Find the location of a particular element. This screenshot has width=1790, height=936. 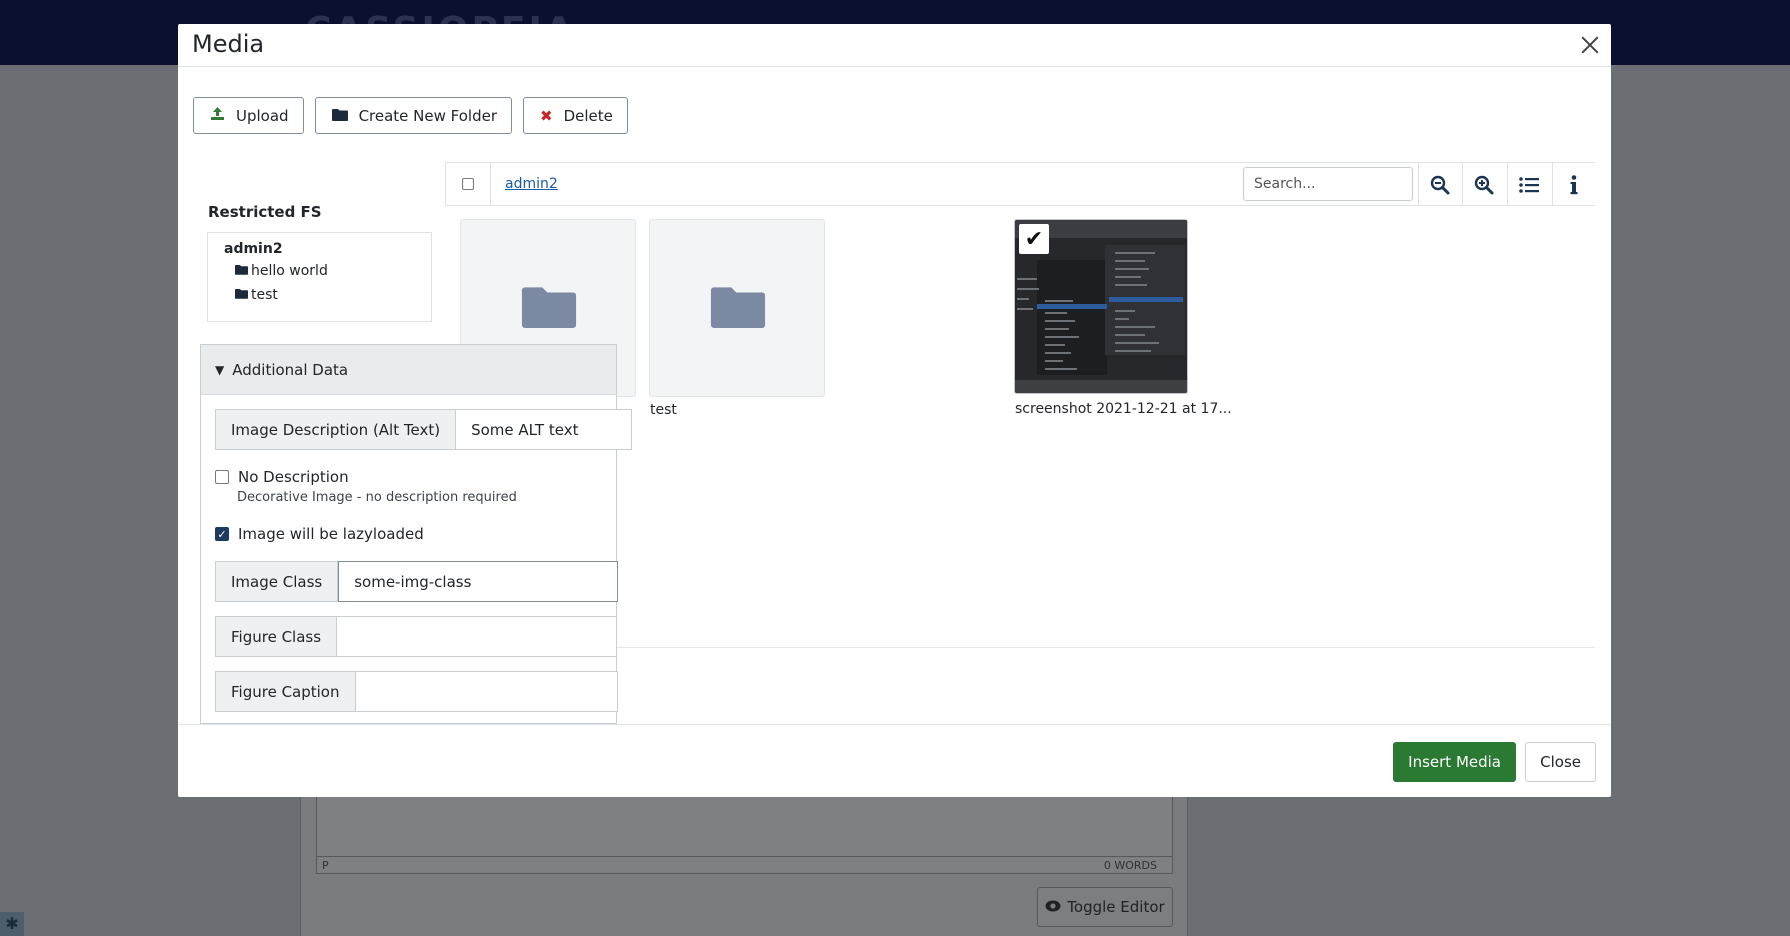

toggle-editor-button: Toggle Editor is located at coordinates (1105, 907).